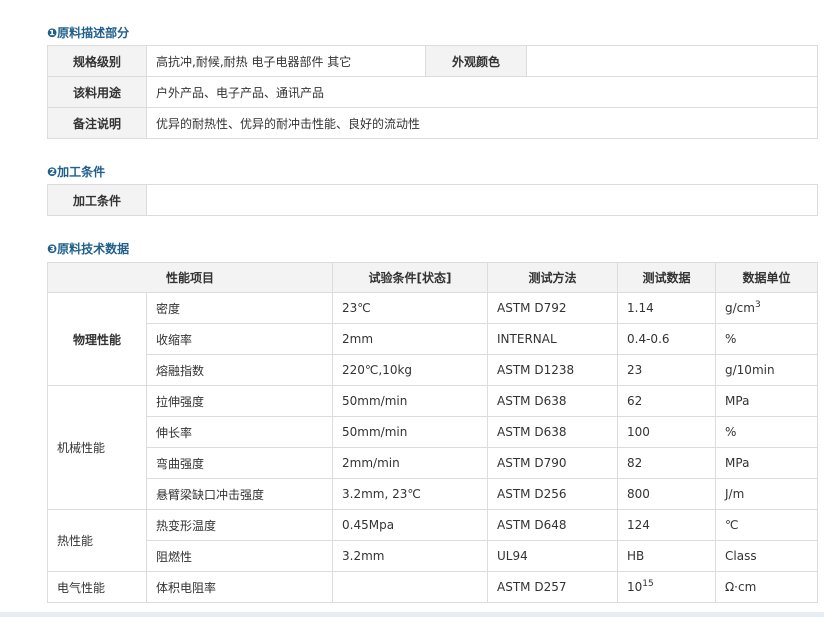  I want to click on method-cell: ASTM D648, so click(553, 525).